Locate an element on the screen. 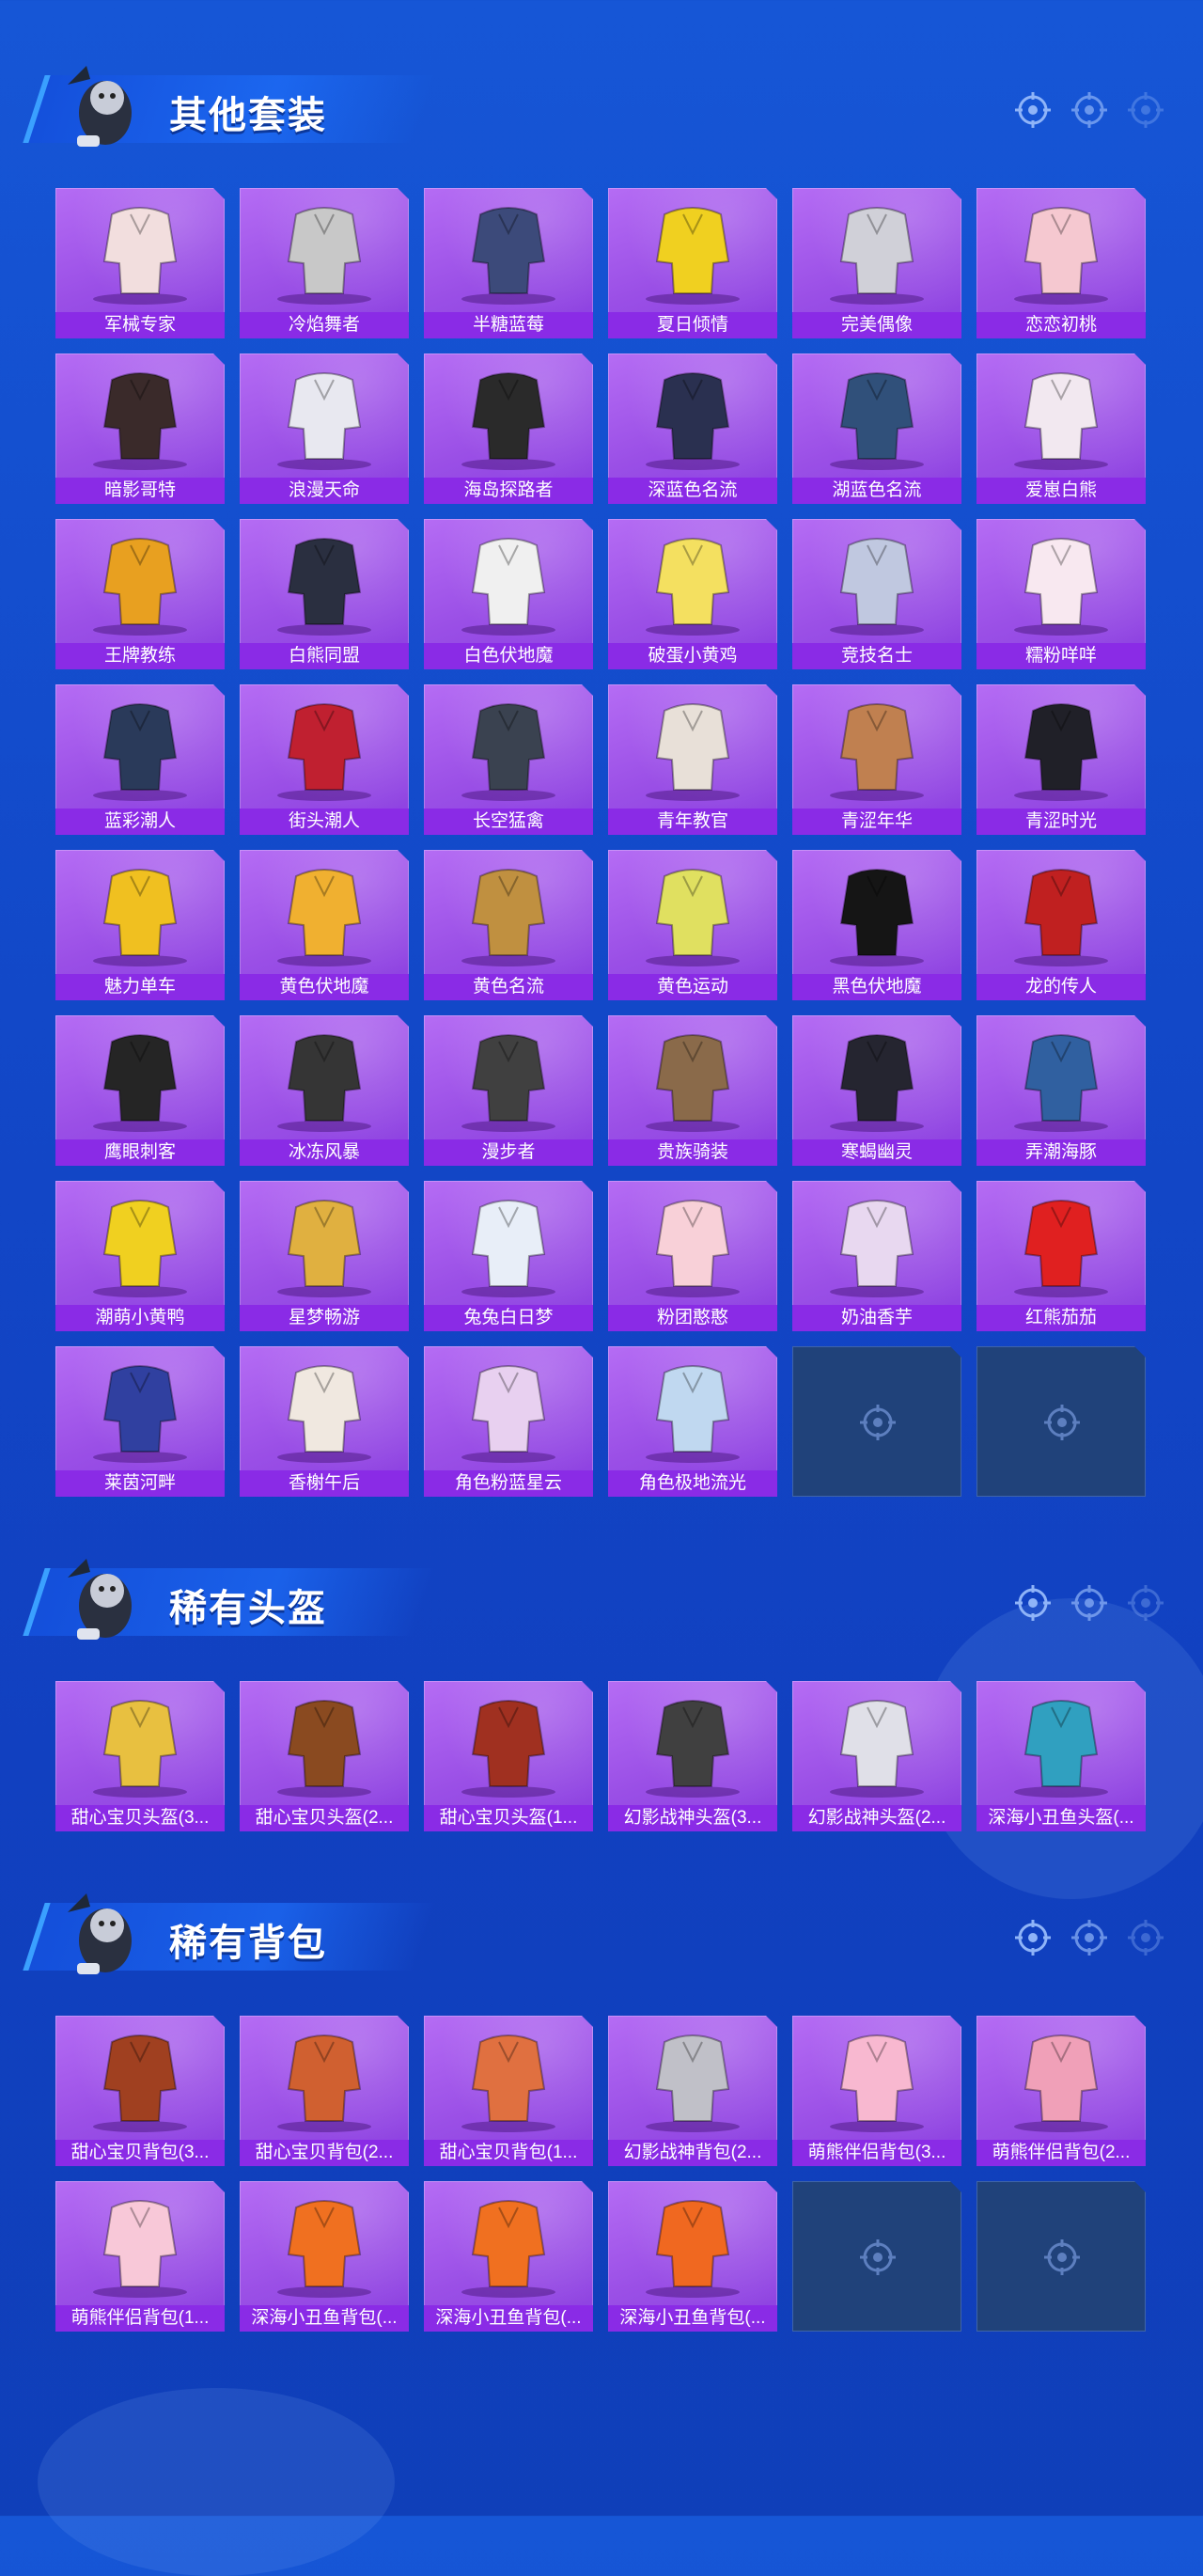 Image resolution: width=1203 pixels, height=2576 pixels. item-card: 黄色运动 is located at coordinates (692, 925).